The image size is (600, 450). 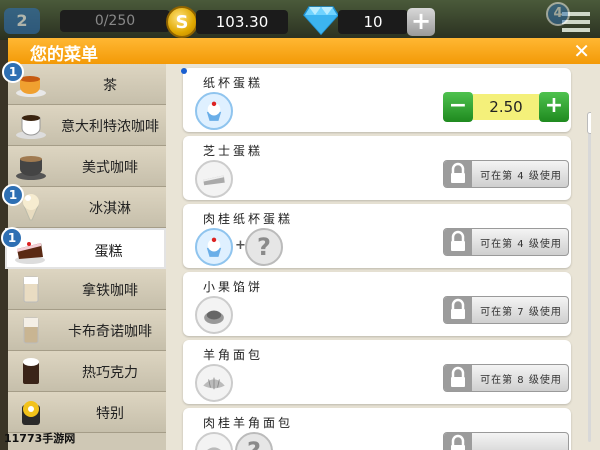 I want to click on category-label: 热巧克力, so click(x=110, y=373).